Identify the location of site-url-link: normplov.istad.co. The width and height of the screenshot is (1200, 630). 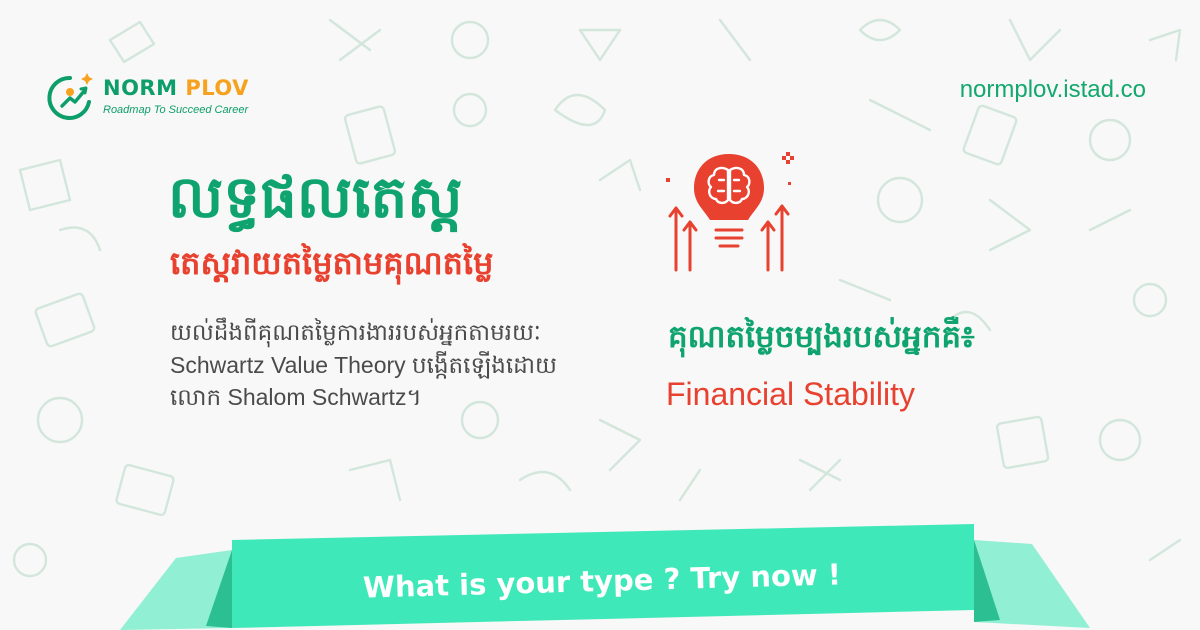
(1053, 90).